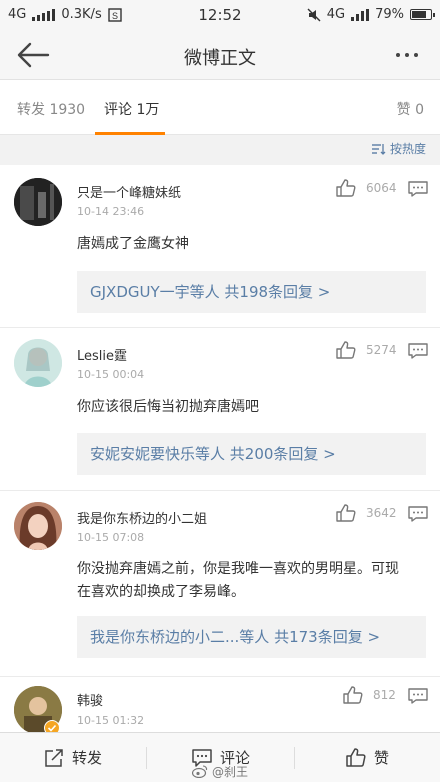 The height and width of the screenshot is (782, 440). Describe the element at coordinates (111, 211) in the screenshot. I see `comment-time: 10-14 23:46` at that location.